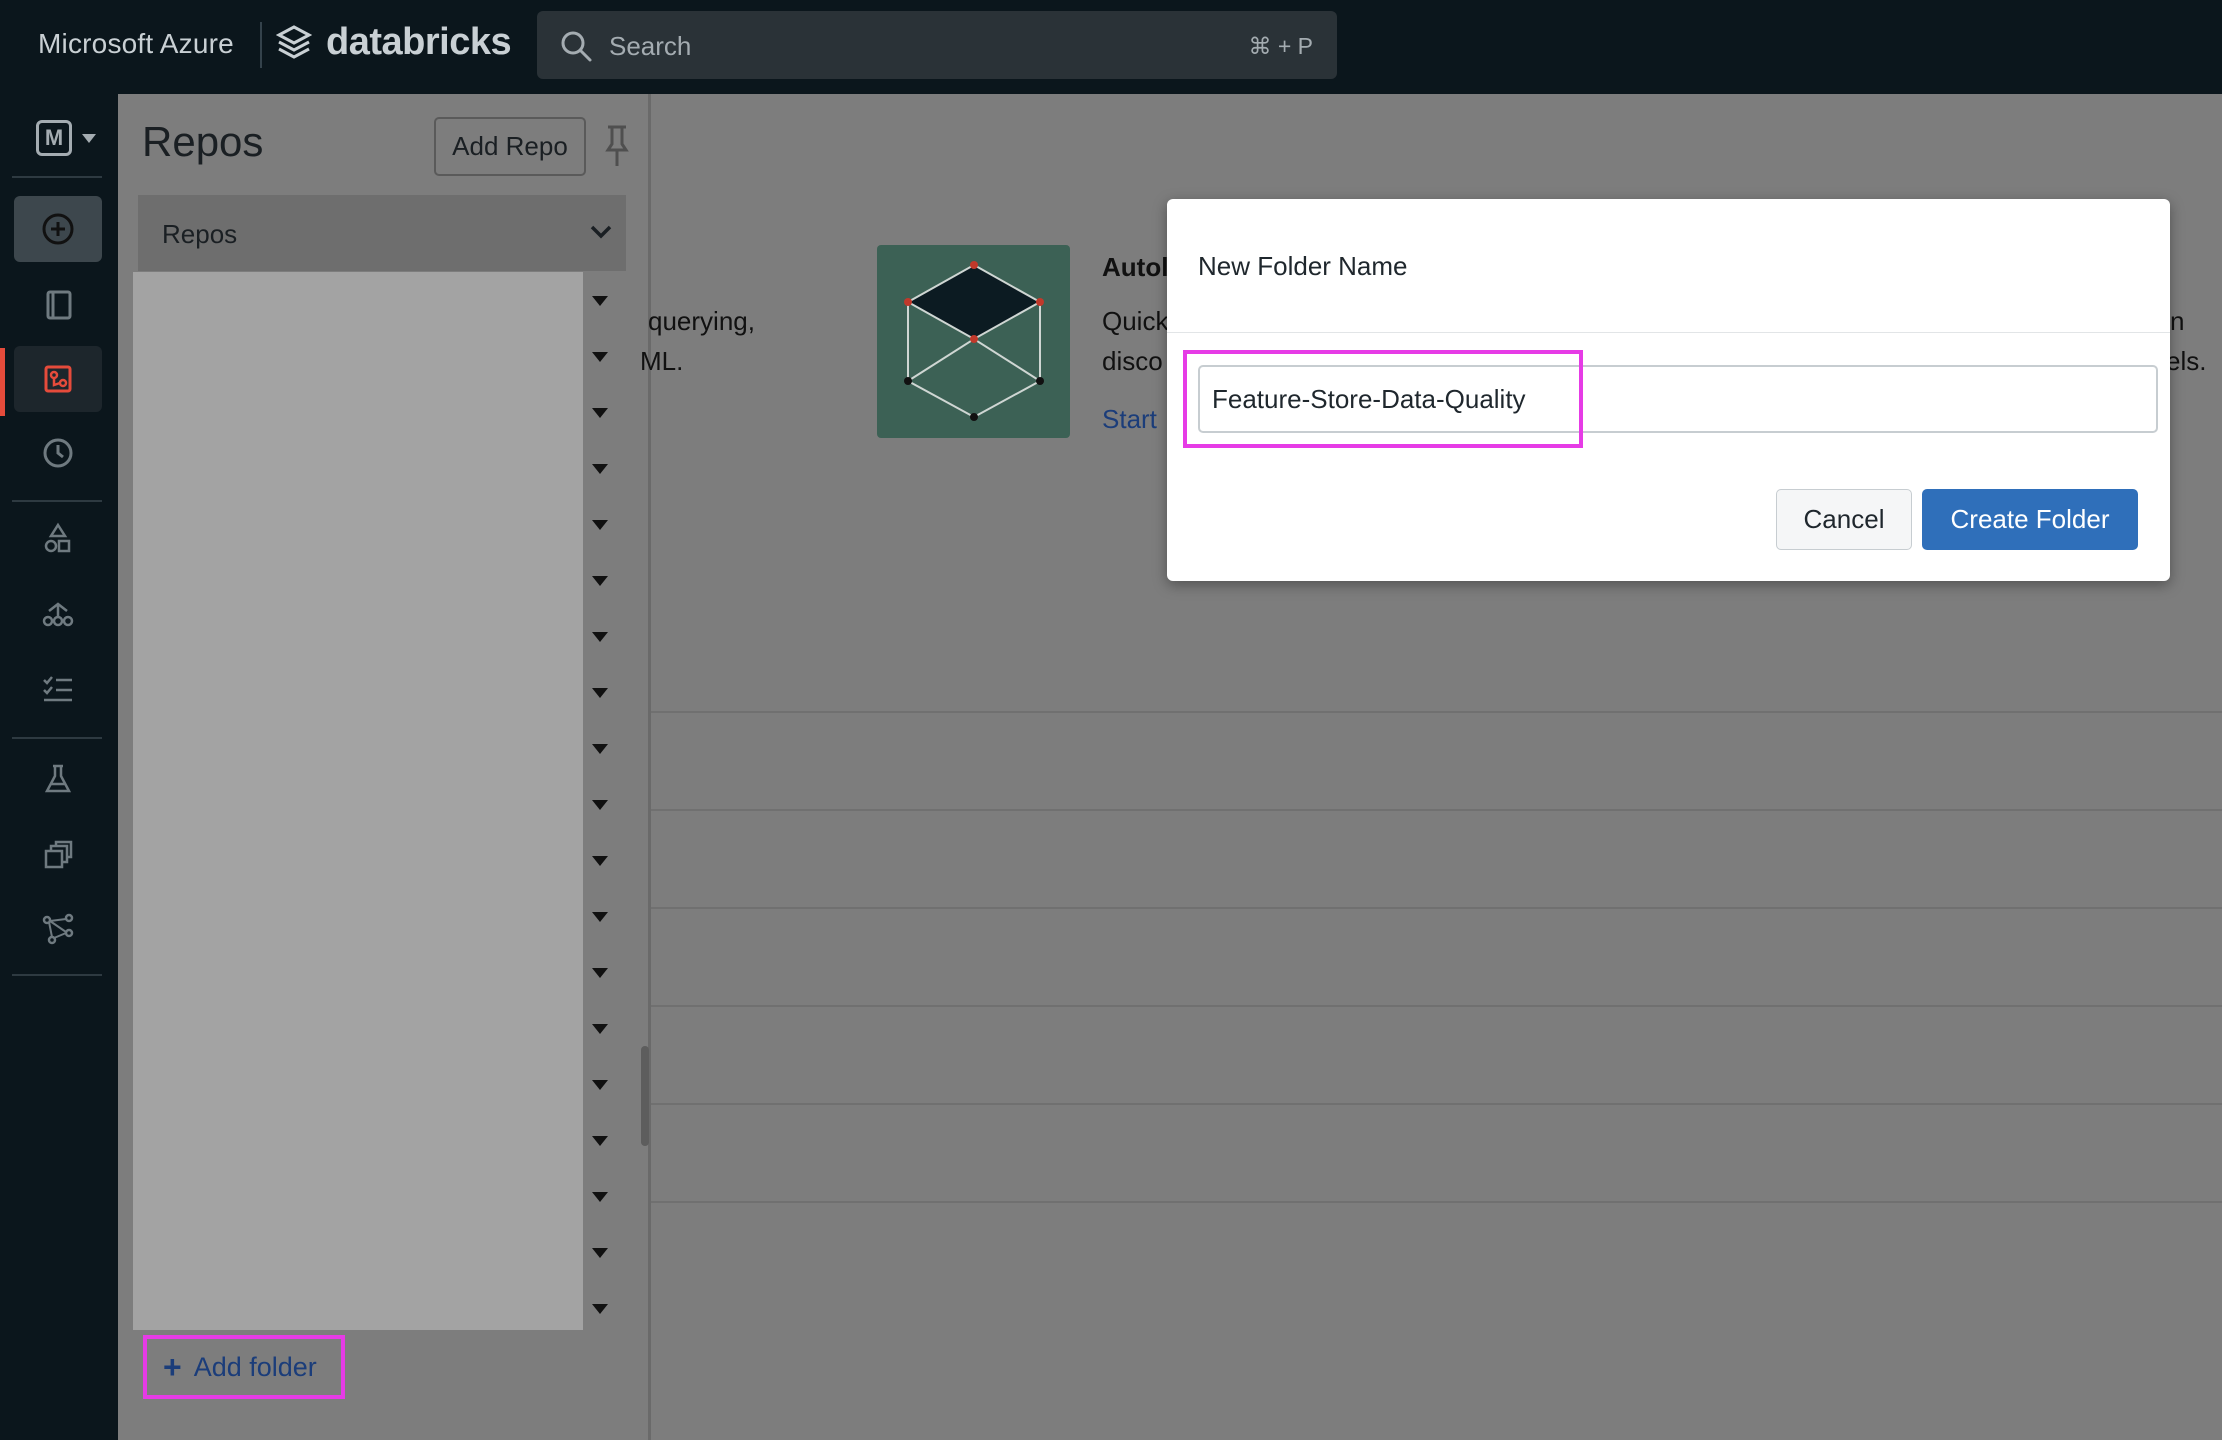  Describe the element at coordinates (645, 1096) in the screenshot. I see `panel-scrollbar` at that location.